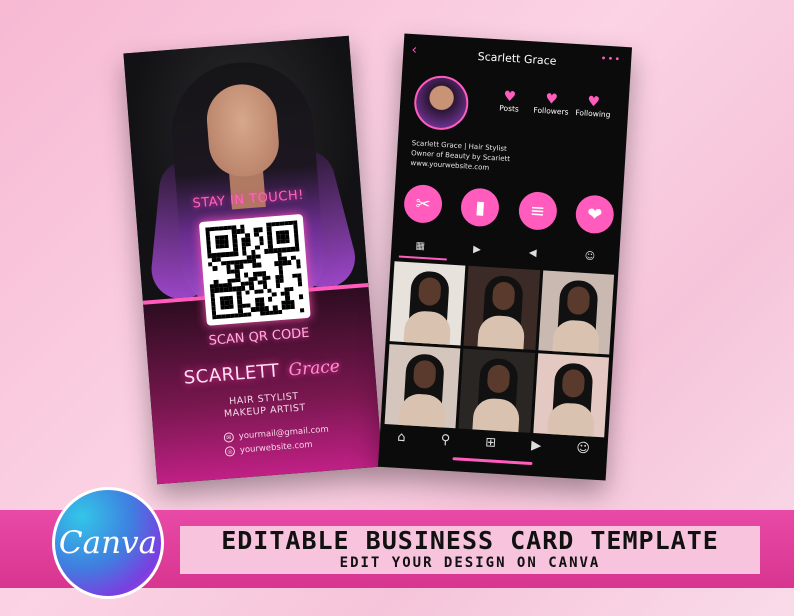  What do you see at coordinates (314, 368) in the screenshot?
I see `name-last: Grace` at bounding box center [314, 368].